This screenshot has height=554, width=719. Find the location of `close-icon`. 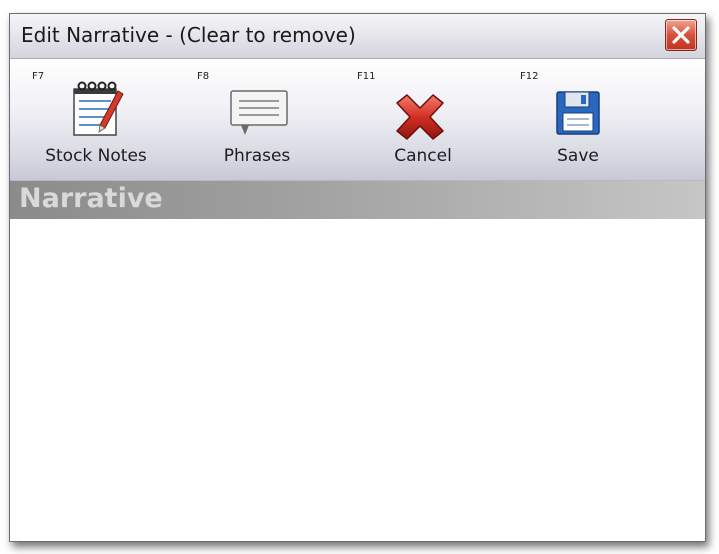

close-icon is located at coordinates (681, 35).